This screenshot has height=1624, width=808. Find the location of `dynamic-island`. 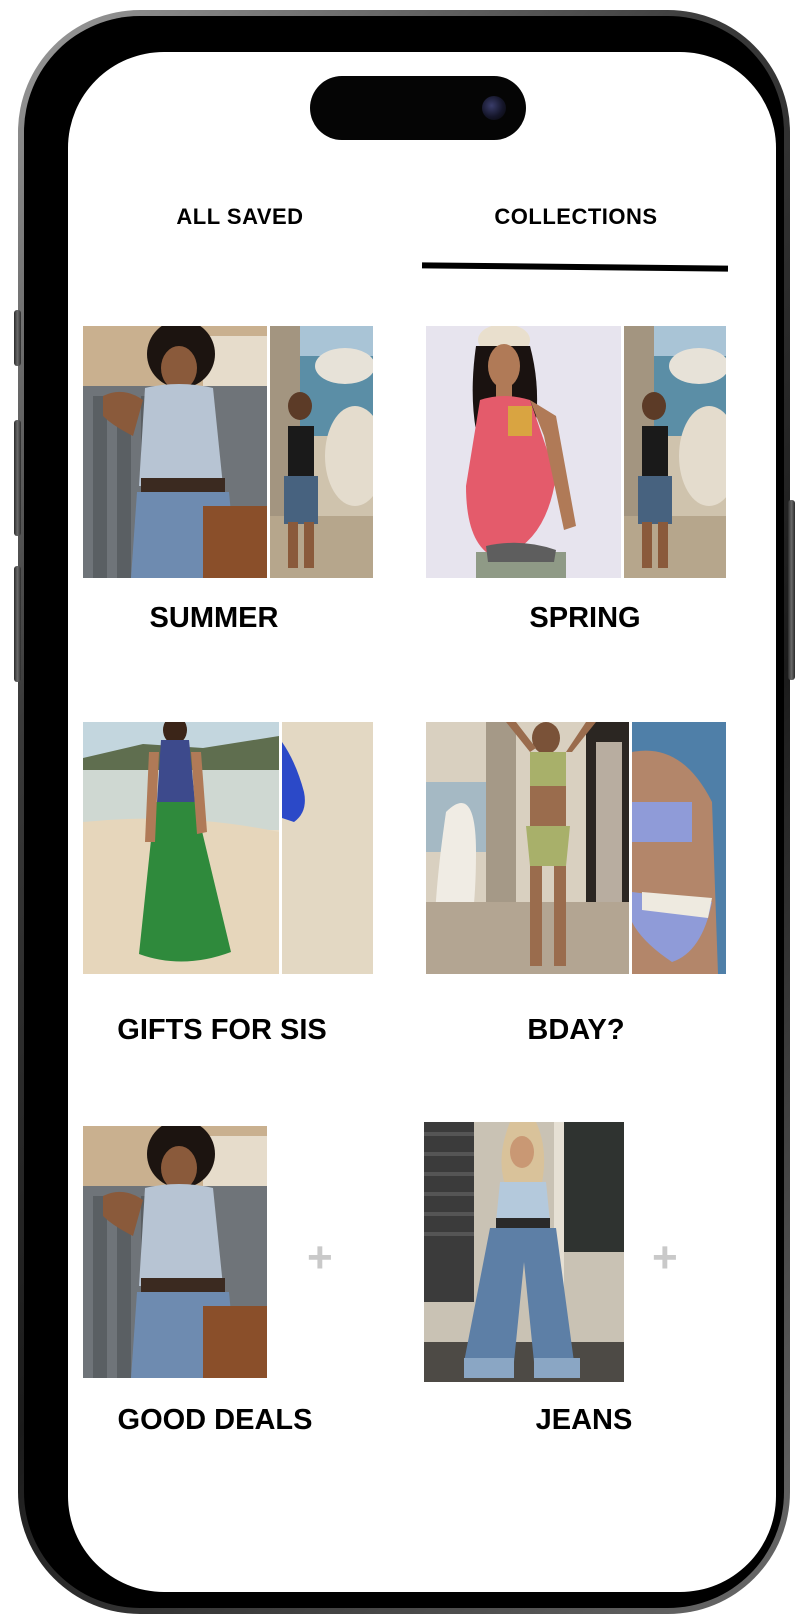

dynamic-island is located at coordinates (418, 108).